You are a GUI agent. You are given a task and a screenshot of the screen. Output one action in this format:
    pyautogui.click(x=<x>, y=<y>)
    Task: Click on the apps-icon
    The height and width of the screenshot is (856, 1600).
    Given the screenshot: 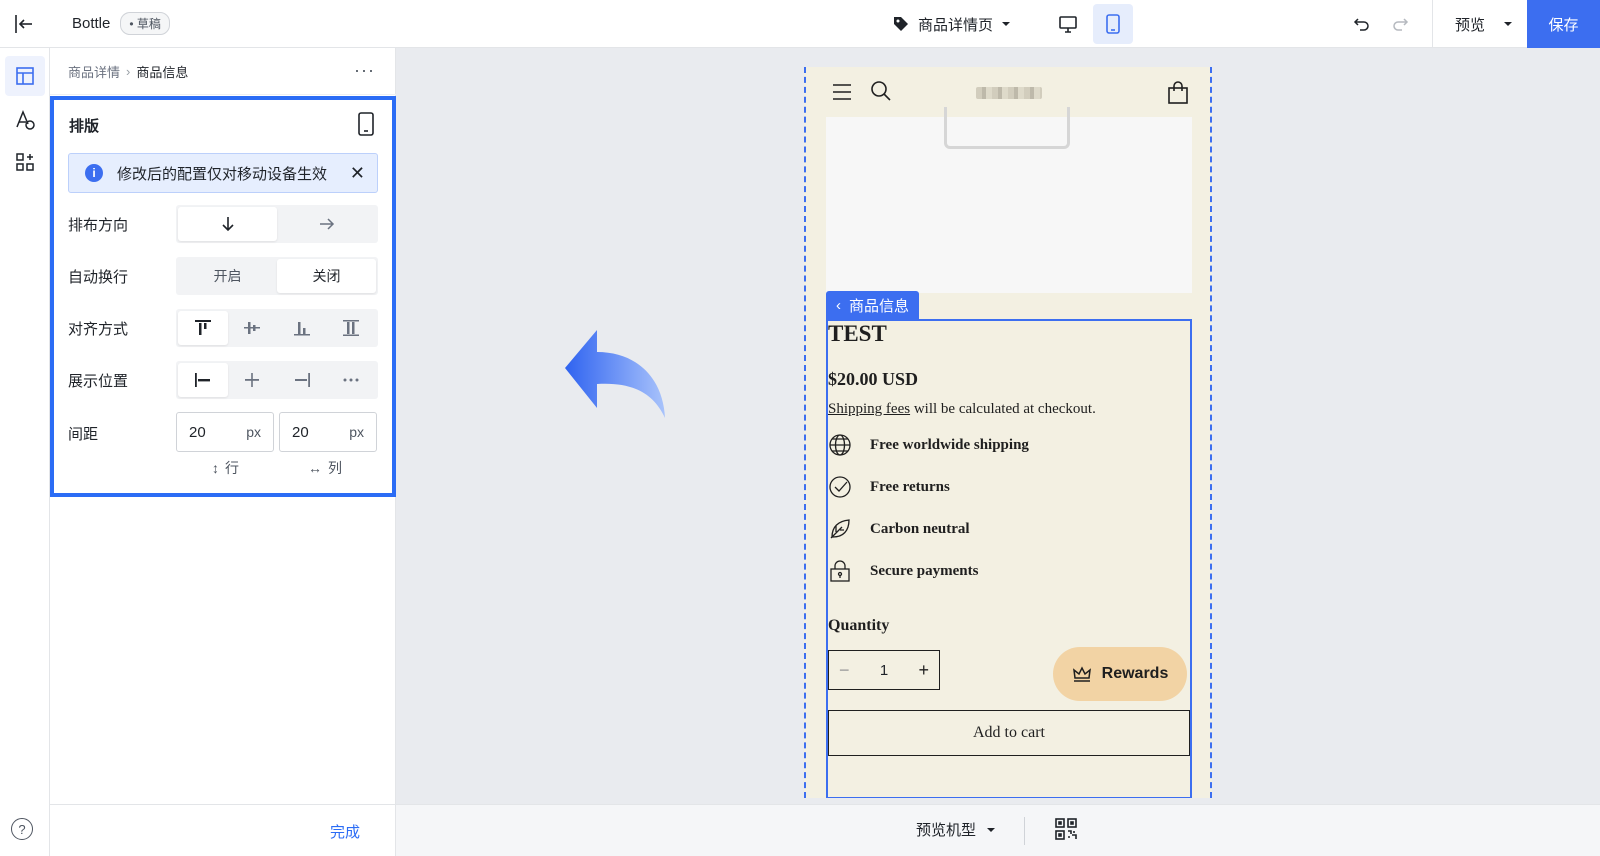 What is the action you would take?
    pyautogui.click(x=25, y=162)
    